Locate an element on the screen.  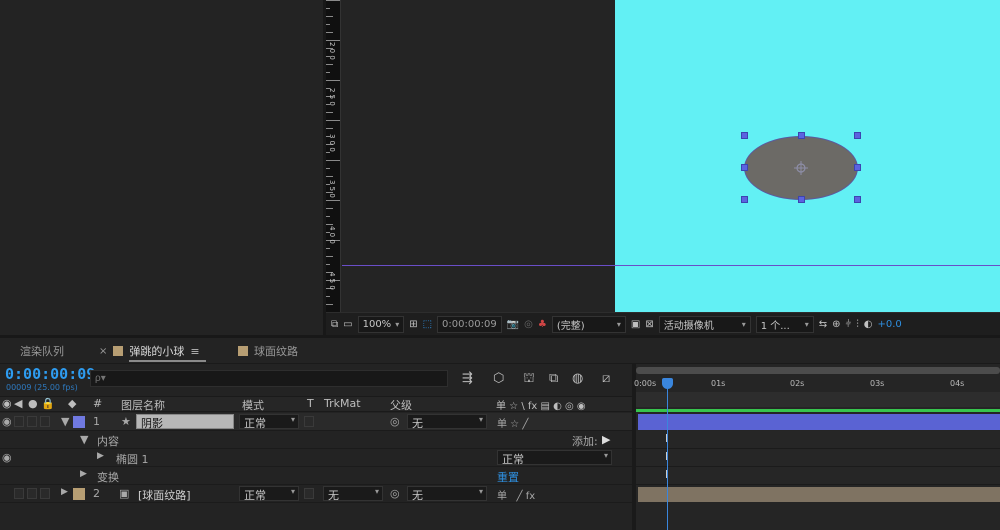
col-hash: # is located at coordinates (97, 403).